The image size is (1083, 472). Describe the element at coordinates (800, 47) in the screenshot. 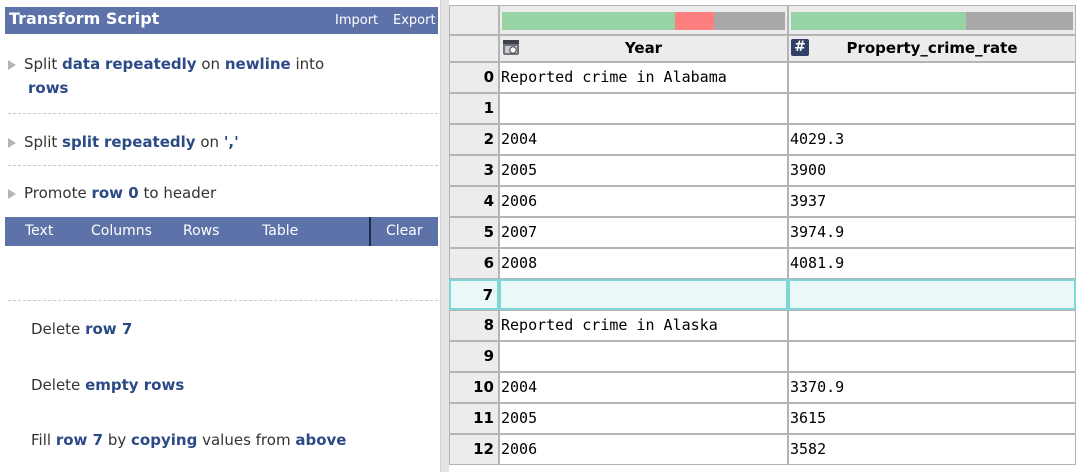

I see `number-type-icon: #` at that location.